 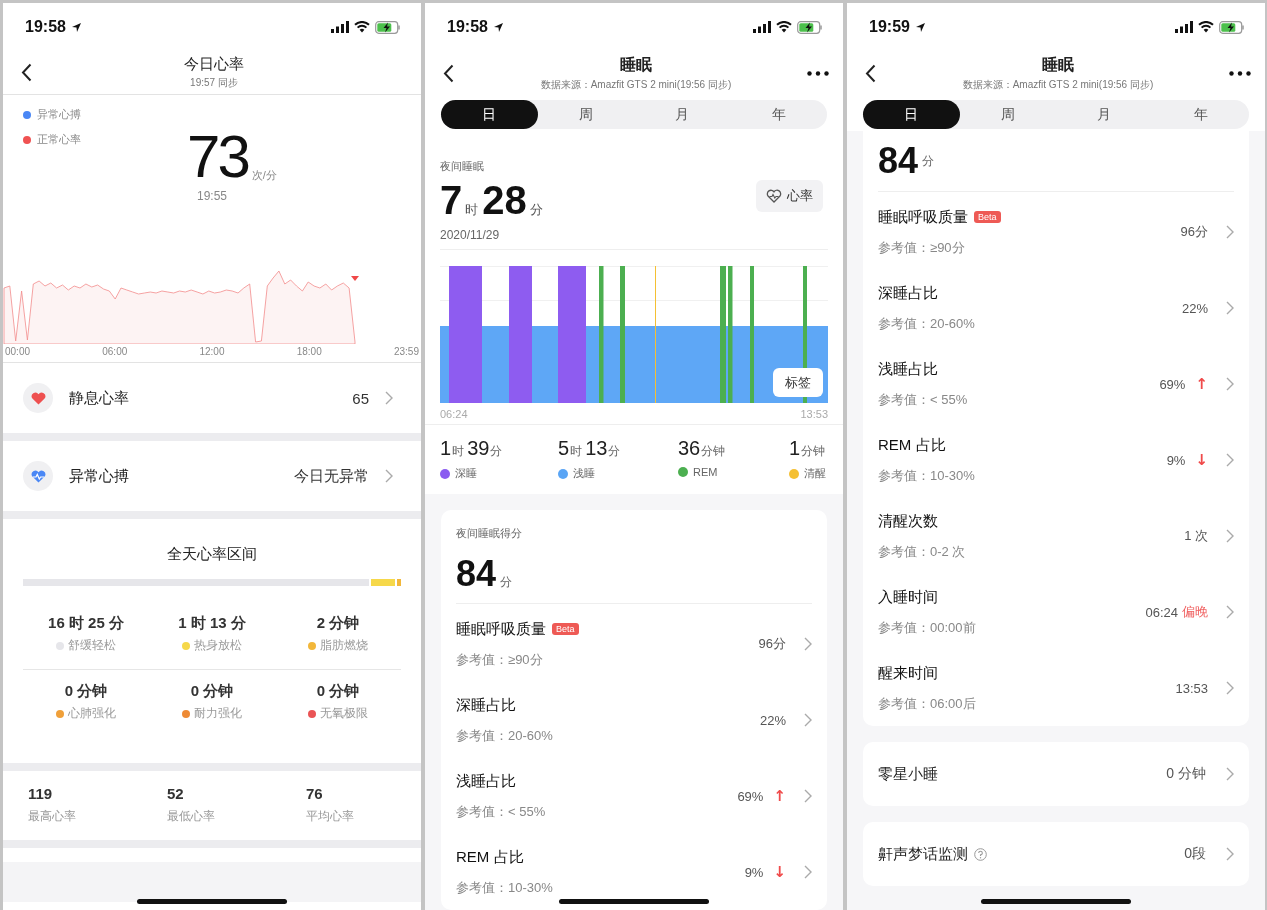 I want to click on reference-value: 参考值：10-30%, so click(x=927, y=475).